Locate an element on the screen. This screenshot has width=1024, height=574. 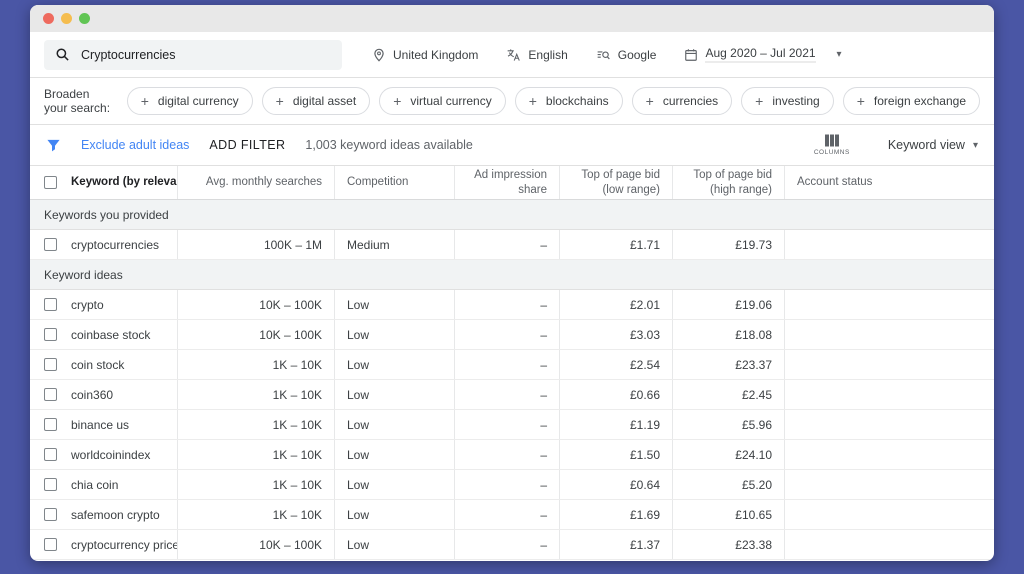
chip-label: foreign exchange is located at coordinates (919, 101).